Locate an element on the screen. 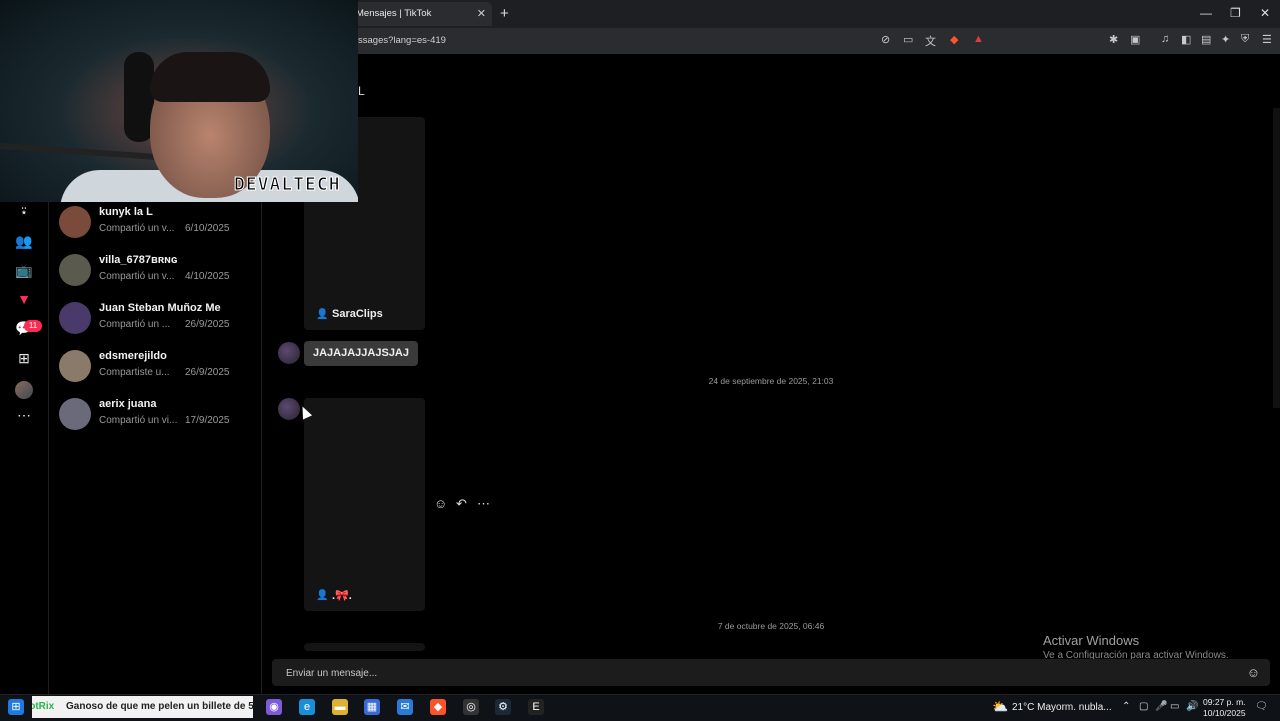 Image resolution: width=1280 pixels, height=721 pixels. explore-icon: ▼ is located at coordinates (24, 301).